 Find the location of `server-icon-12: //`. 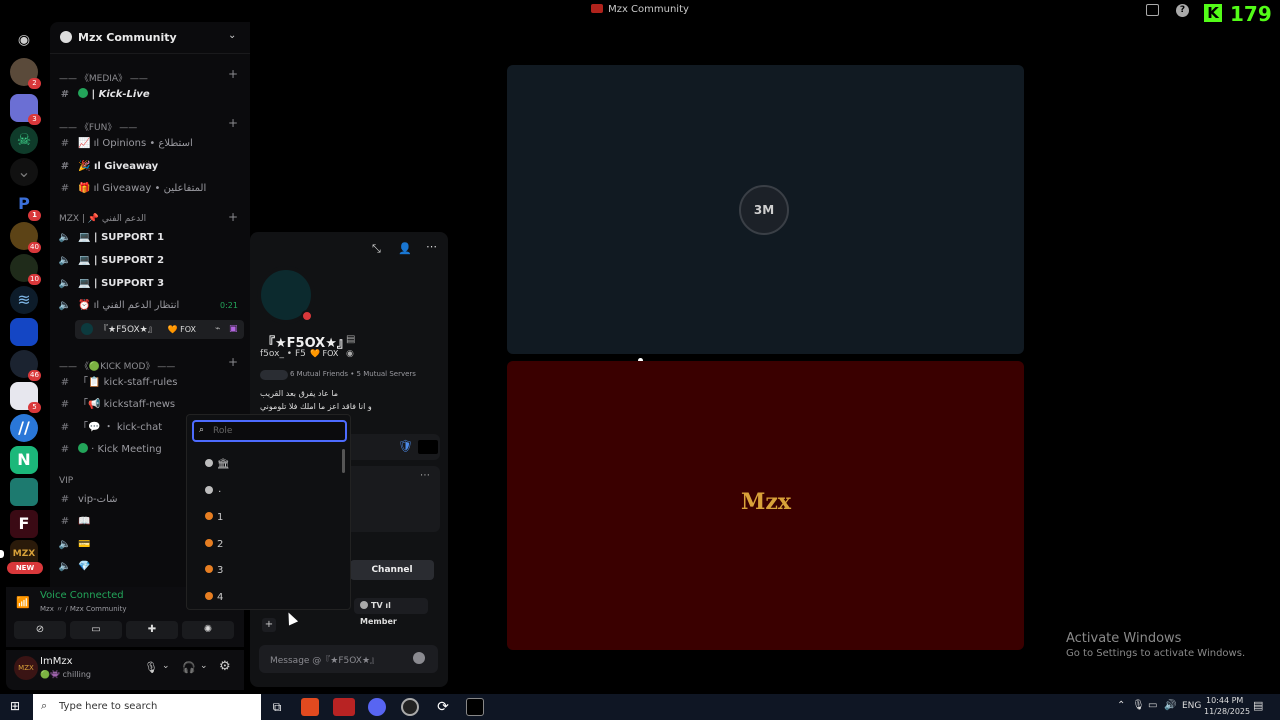

server-icon-12: // is located at coordinates (24, 428).